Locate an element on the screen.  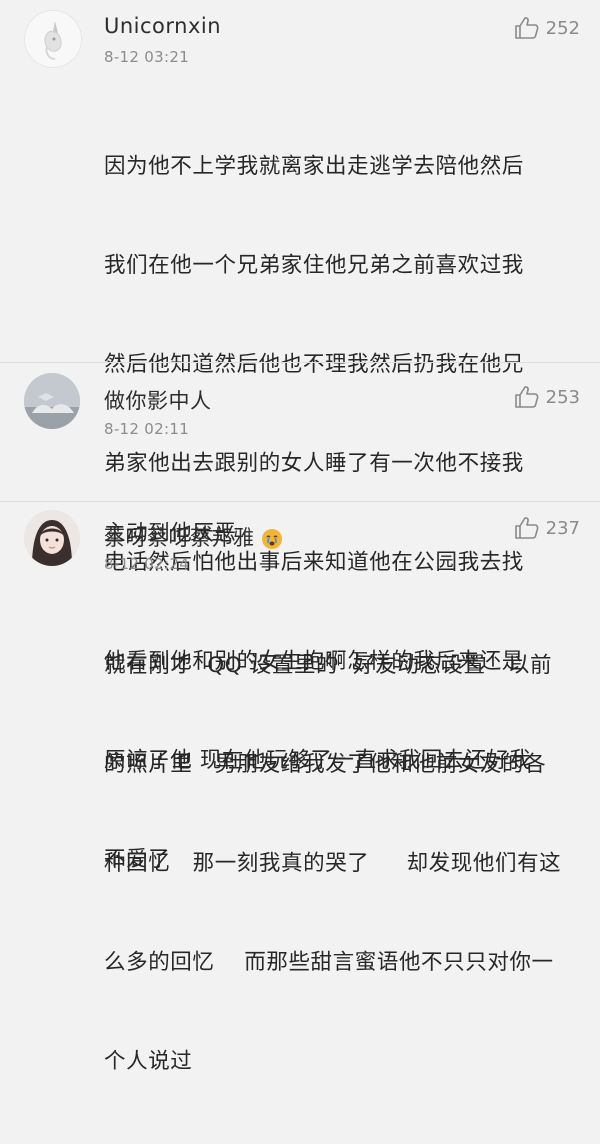
username-text: 蔡呀蔡呀蔡邦雅 is located at coordinates (179, 538).